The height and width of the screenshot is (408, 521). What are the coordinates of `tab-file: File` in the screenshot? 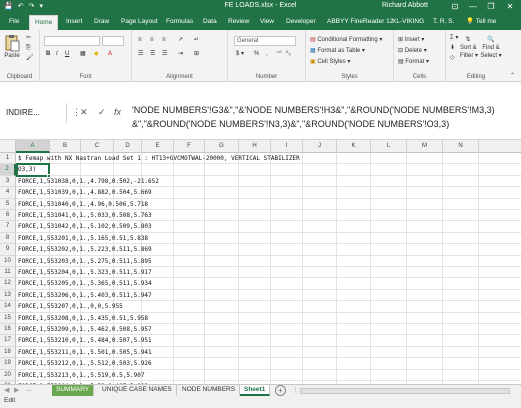 It's located at (14, 22).